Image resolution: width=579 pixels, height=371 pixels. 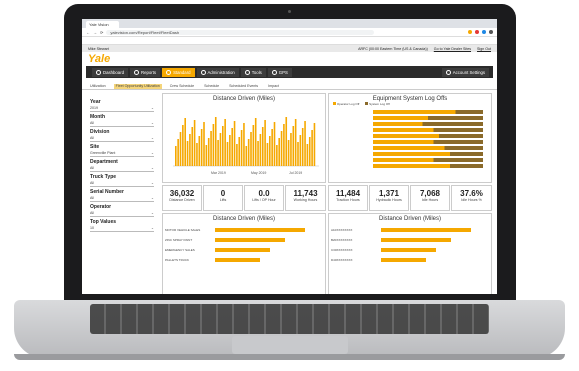 I want to click on logo-row: Yale, so click(x=289, y=59).